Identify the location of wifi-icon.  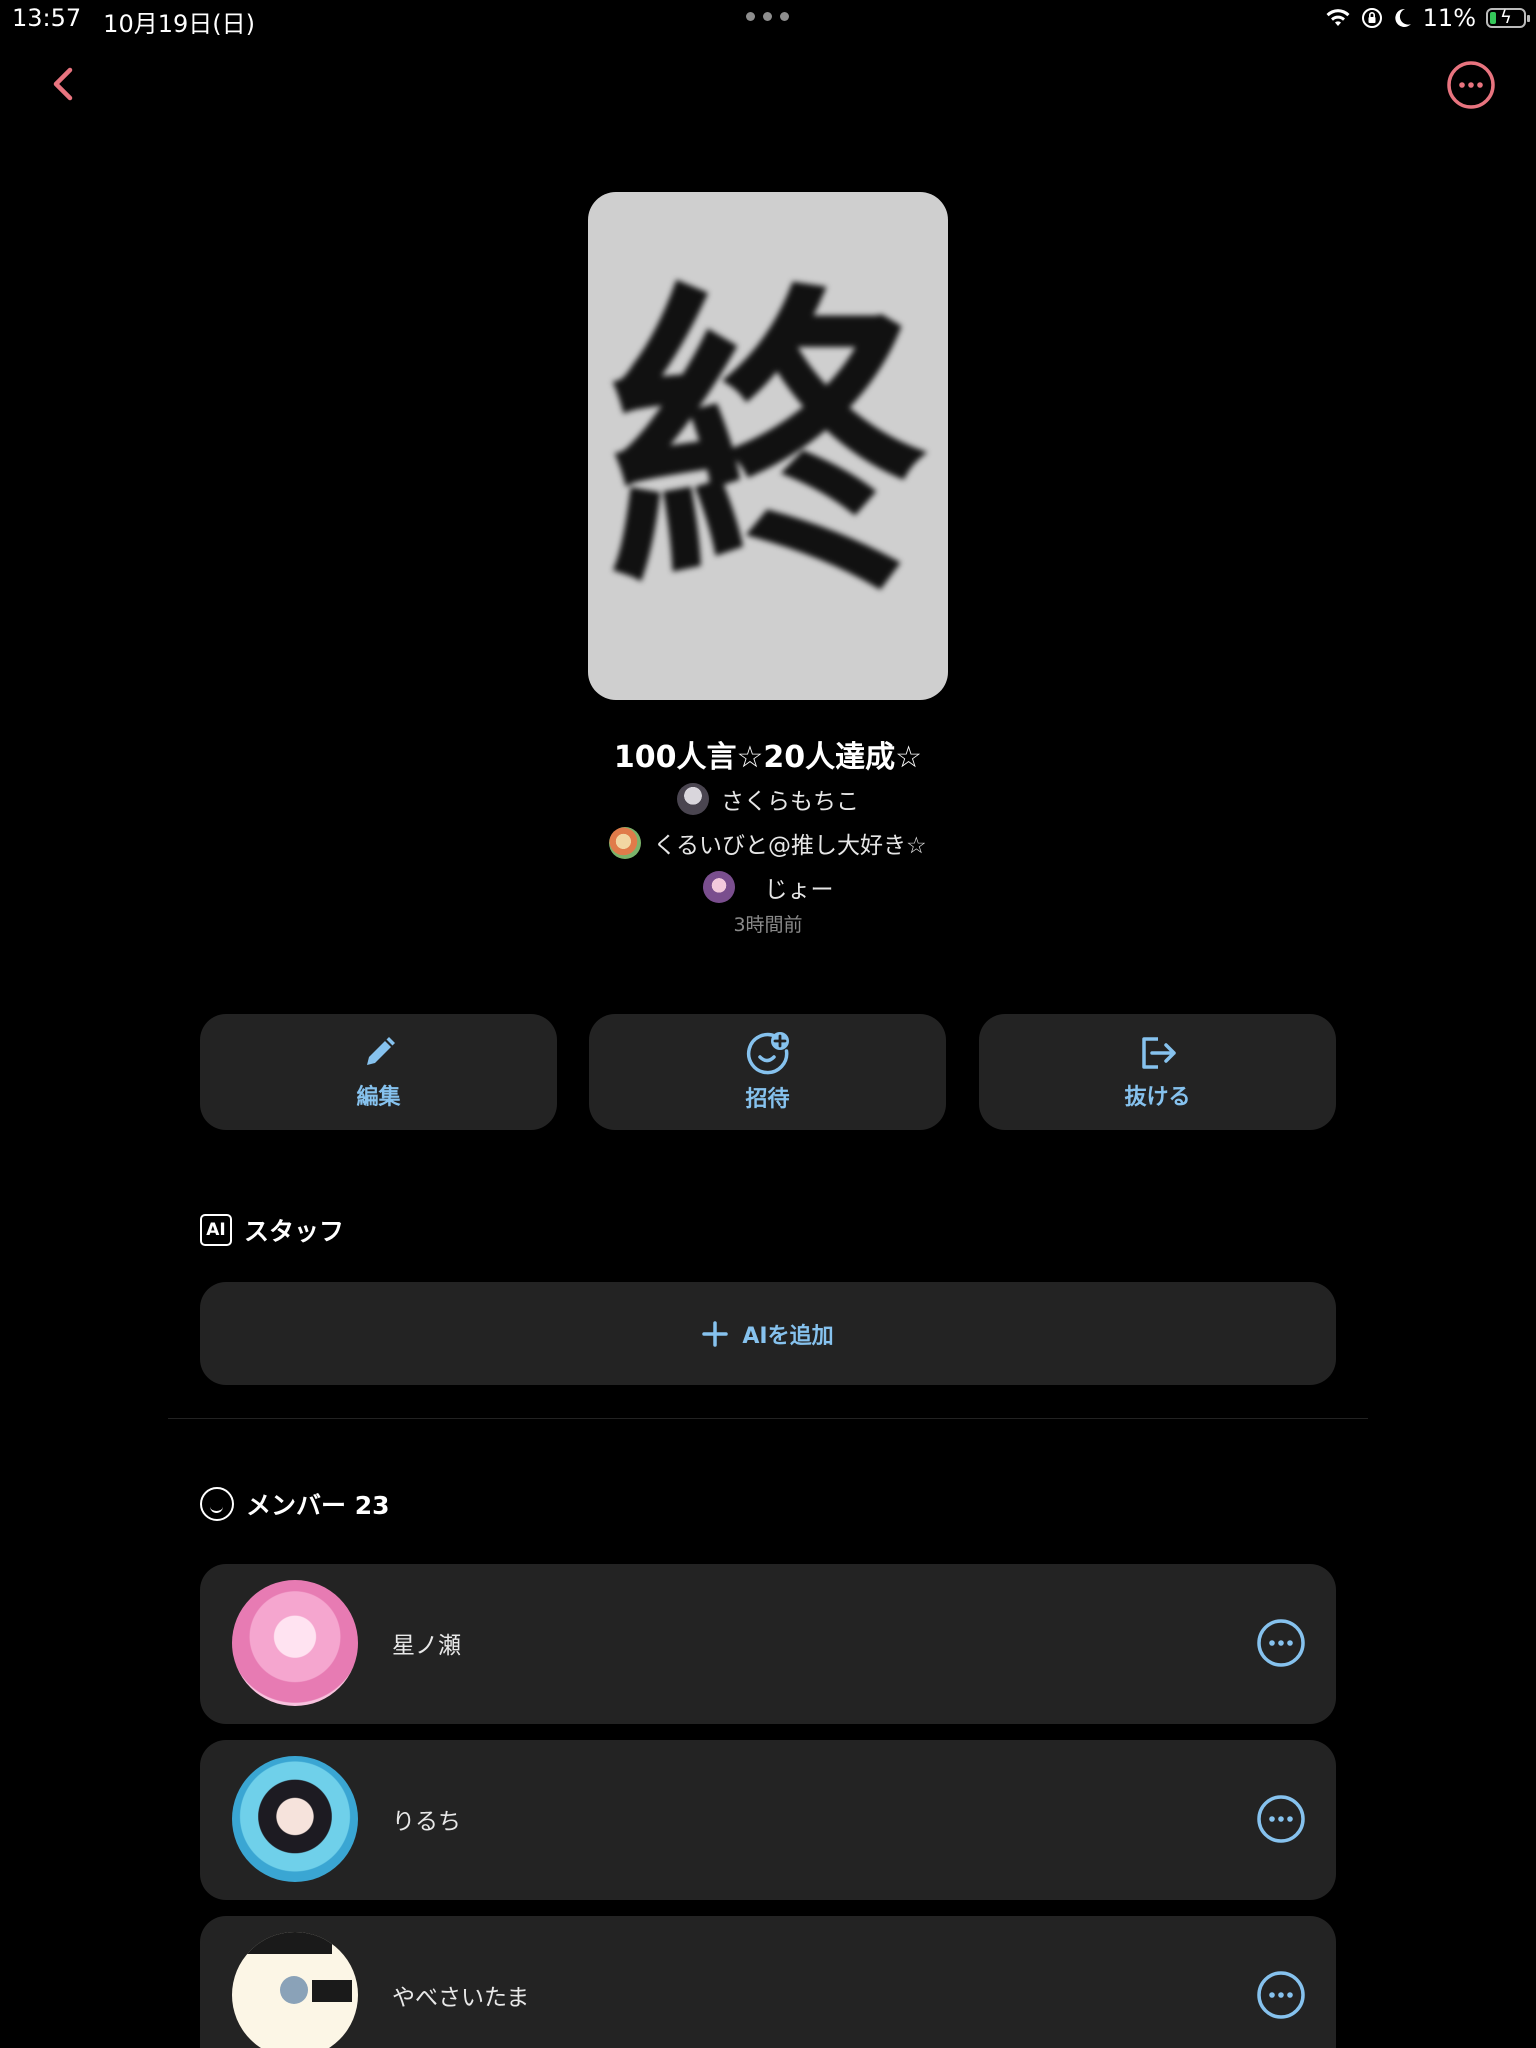
(1338, 17).